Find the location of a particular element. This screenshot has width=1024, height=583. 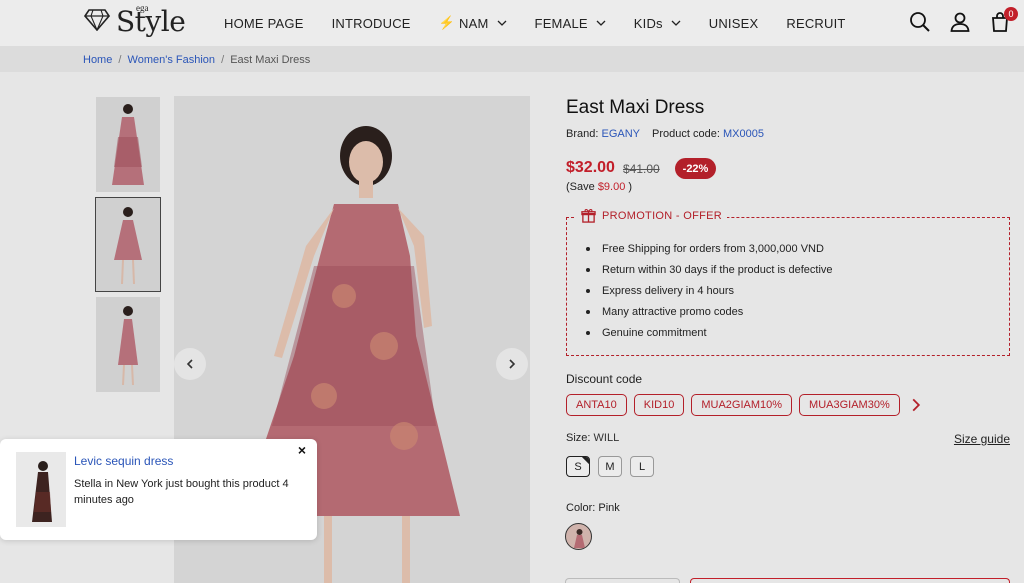

search-icon is located at coordinates (920, 22).